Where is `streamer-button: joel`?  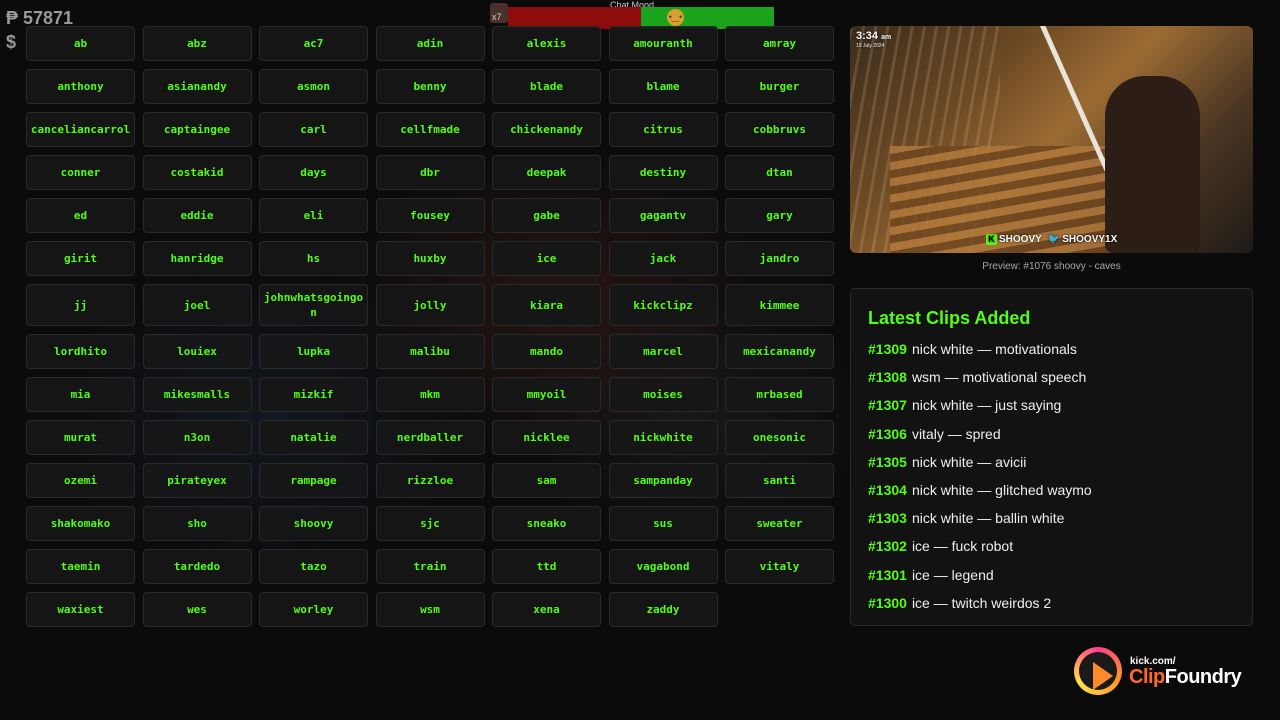
streamer-button: joel is located at coordinates (197, 305).